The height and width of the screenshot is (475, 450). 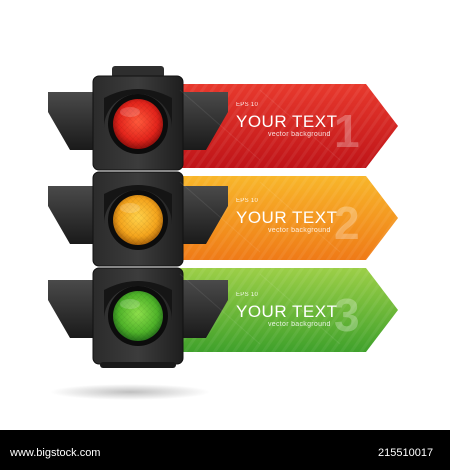 What do you see at coordinates (299, 324) in the screenshot?
I see `banner-3-subtitle: vector background` at bounding box center [299, 324].